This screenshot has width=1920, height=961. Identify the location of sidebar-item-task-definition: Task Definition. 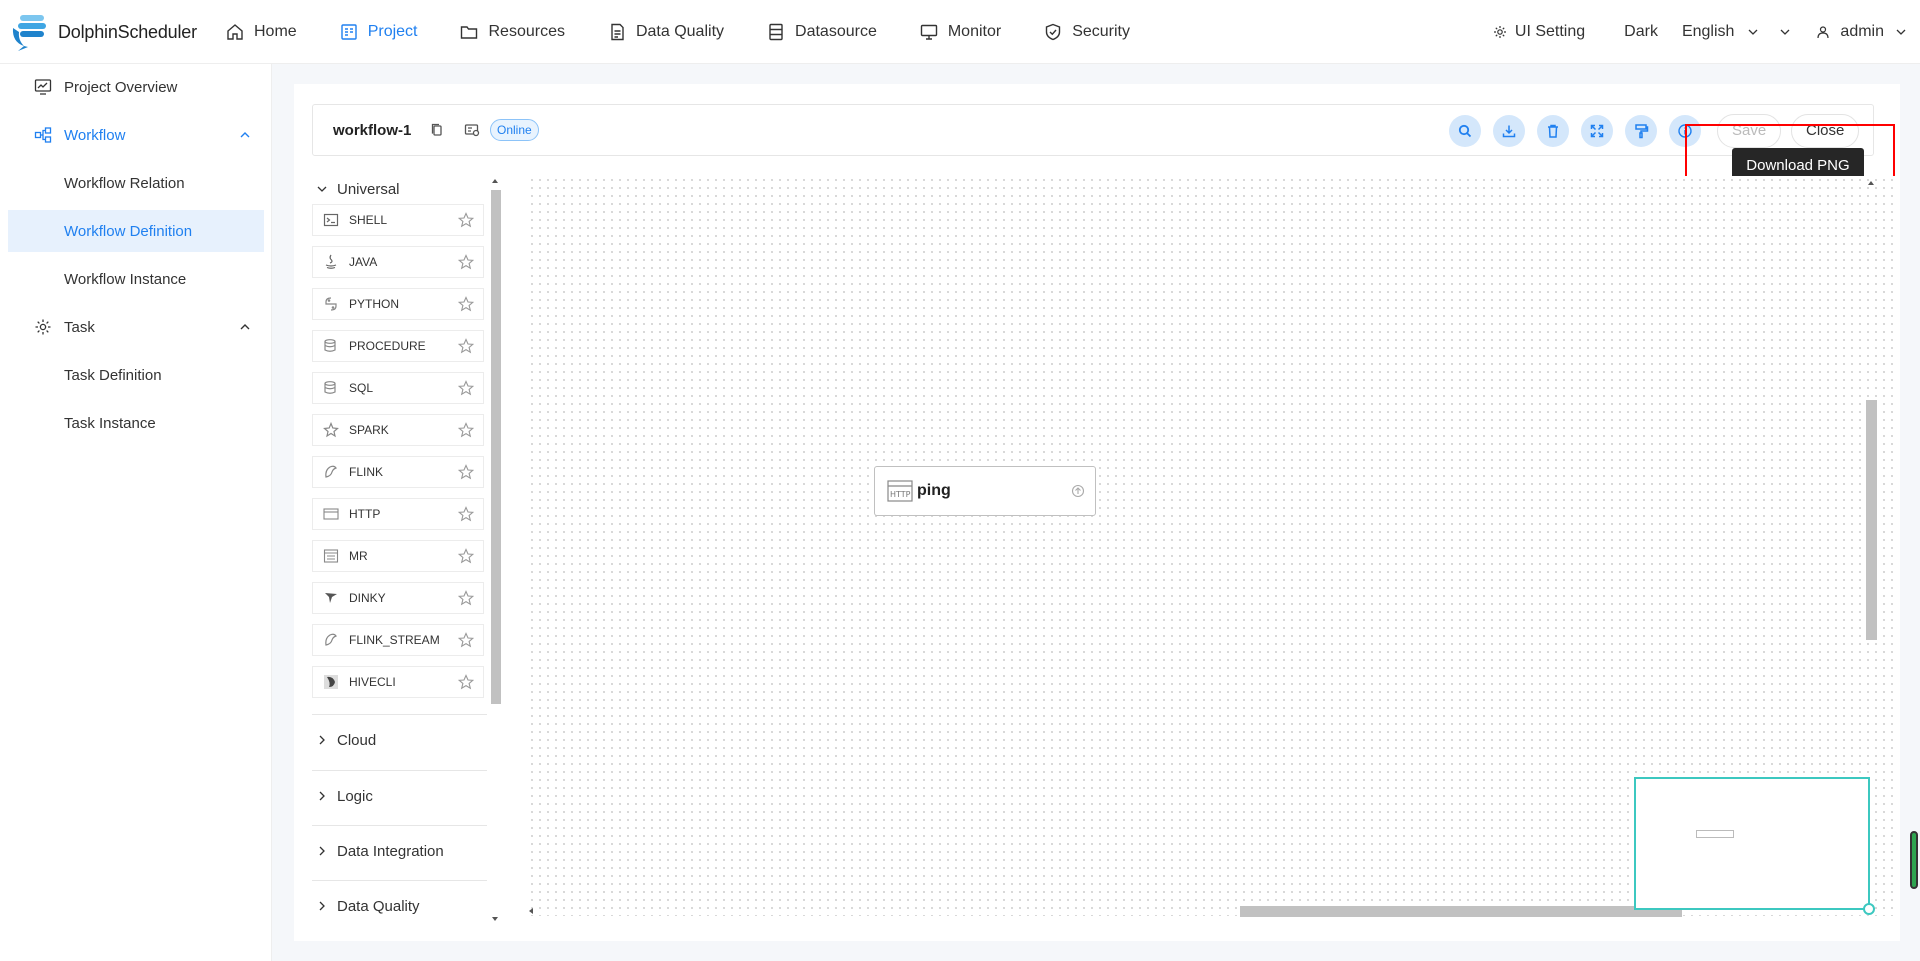
(136, 375).